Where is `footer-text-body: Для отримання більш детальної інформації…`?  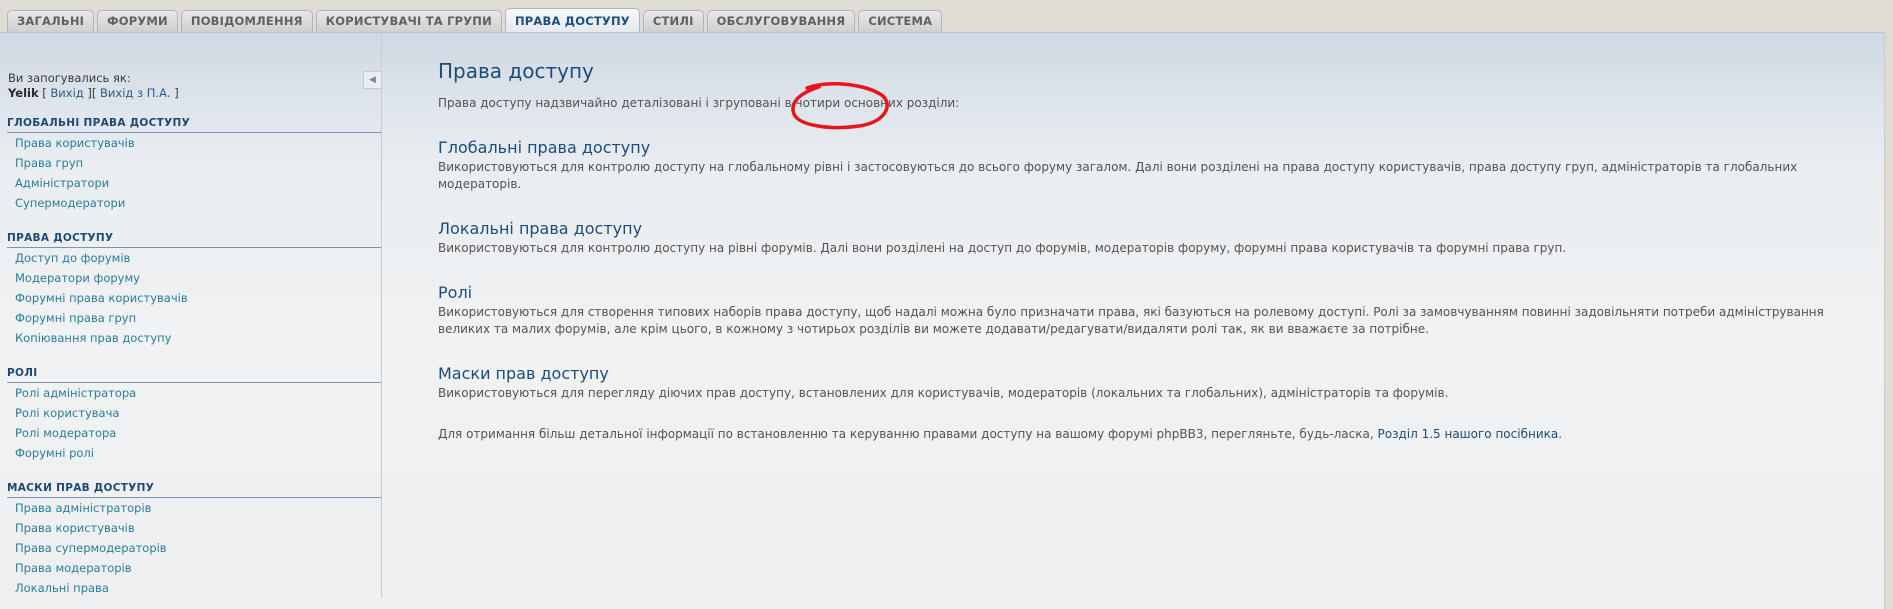
footer-text-body: Для отримання більш детальної інформації… is located at coordinates (906, 434).